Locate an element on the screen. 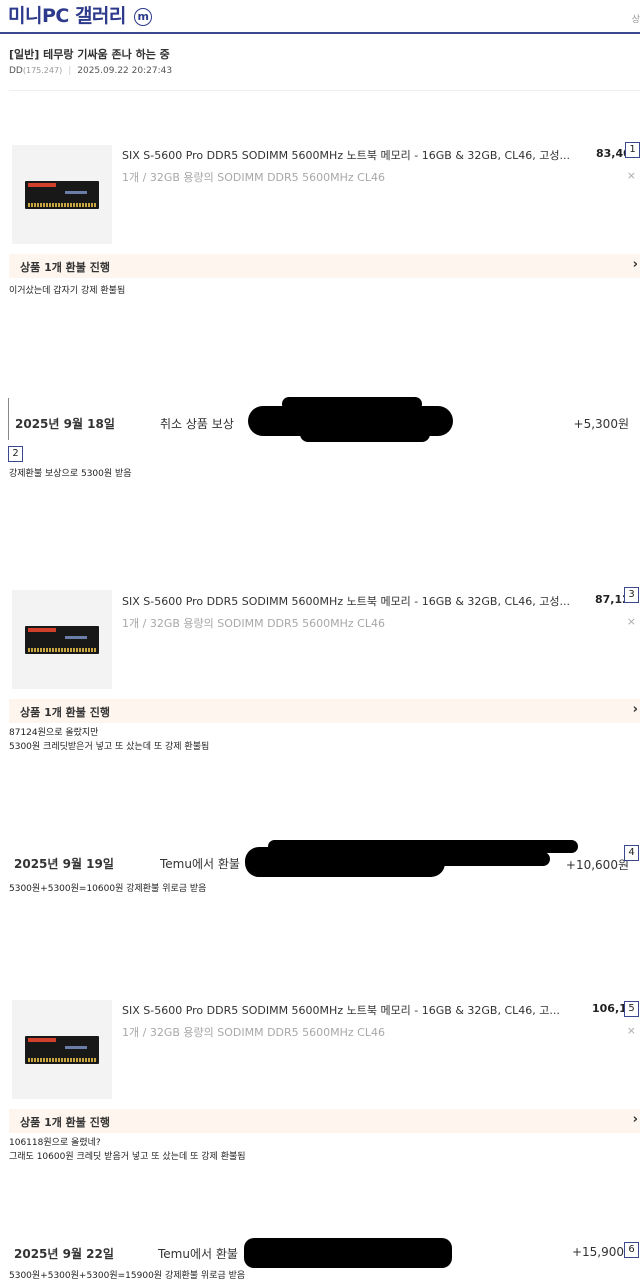  caption-text: 5300원+5300원=10600원 강제환불 위로금 받음 is located at coordinates (108, 889).